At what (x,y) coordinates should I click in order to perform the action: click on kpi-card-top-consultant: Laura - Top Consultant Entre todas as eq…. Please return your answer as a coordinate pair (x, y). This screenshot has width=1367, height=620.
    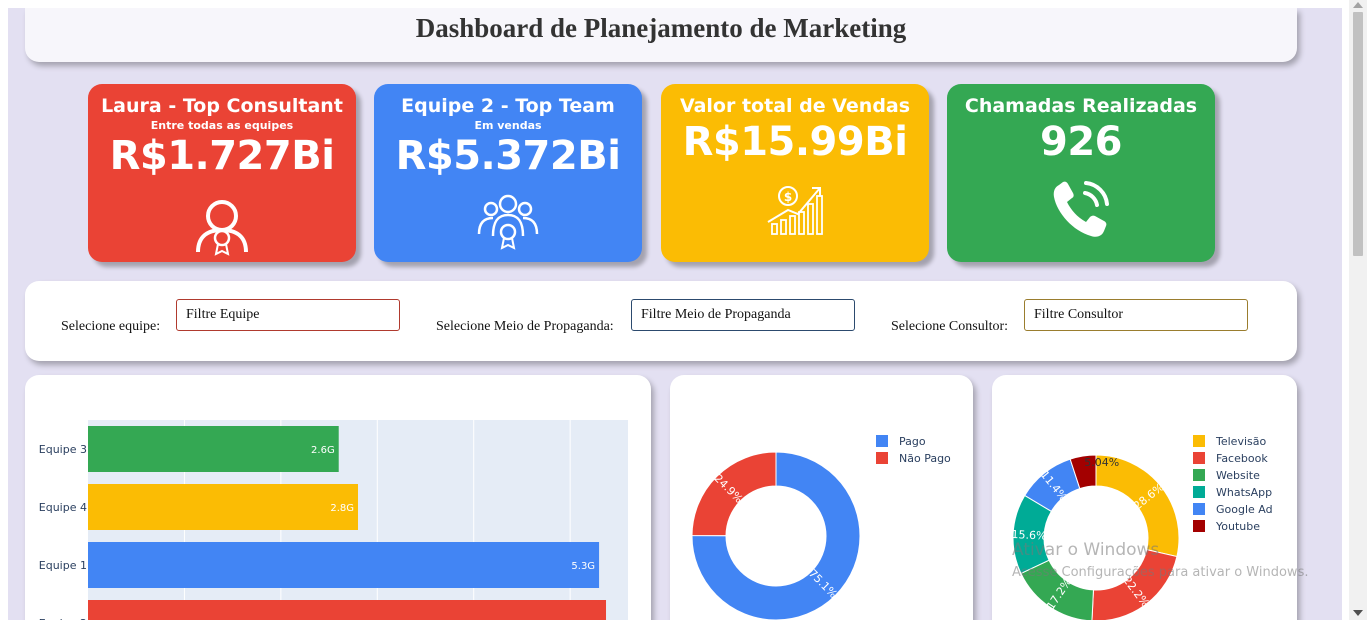
    Looking at the image, I should click on (222, 173).